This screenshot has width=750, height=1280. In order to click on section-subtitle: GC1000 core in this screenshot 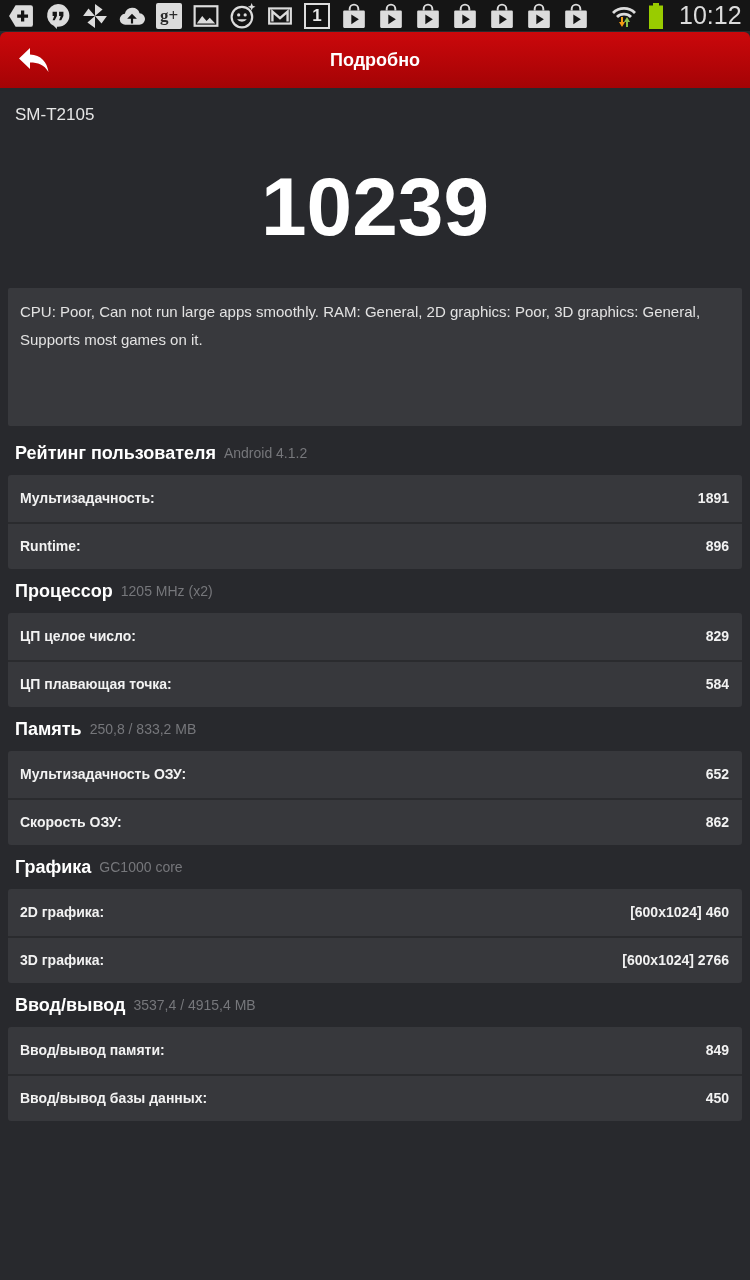, I will do `click(141, 867)`.